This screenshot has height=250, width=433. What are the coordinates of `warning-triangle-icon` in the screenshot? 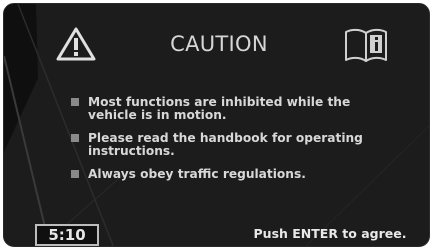 It's located at (76, 44).